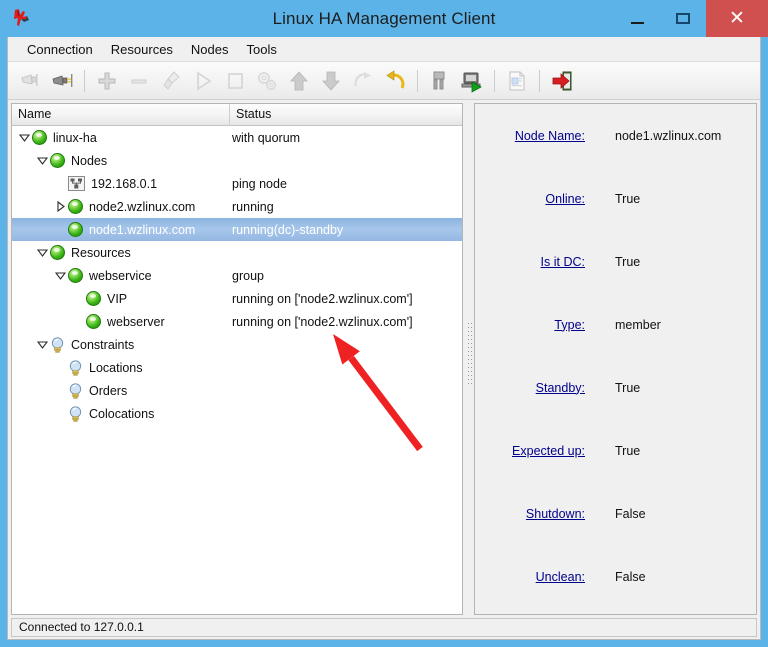 The image size is (768, 647). I want to click on column-header-status: Status, so click(346, 114).